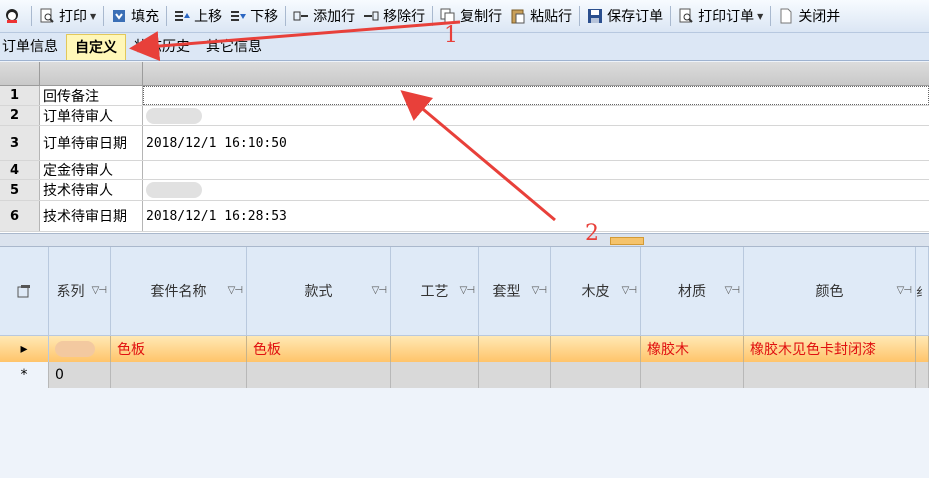 The height and width of the screenshot is (478, 929). I want to click on column-header-craft: 工艺 ▽⊣, so click(435, 291).